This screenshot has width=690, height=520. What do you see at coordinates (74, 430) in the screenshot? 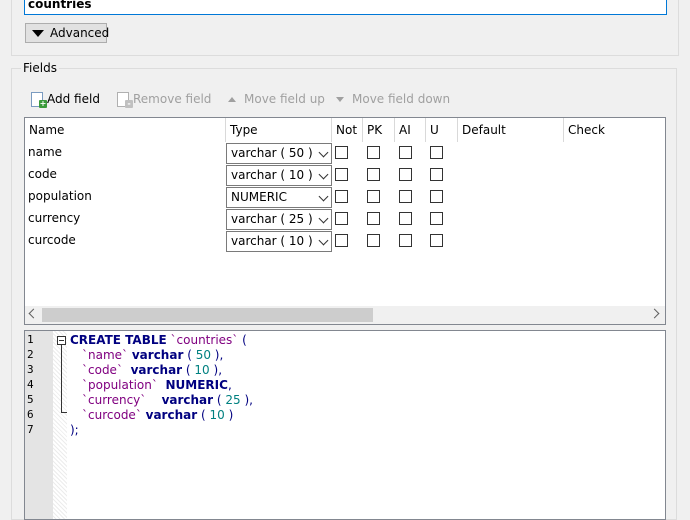
I see `sql-punct: );` at bounding box center [74, 430].